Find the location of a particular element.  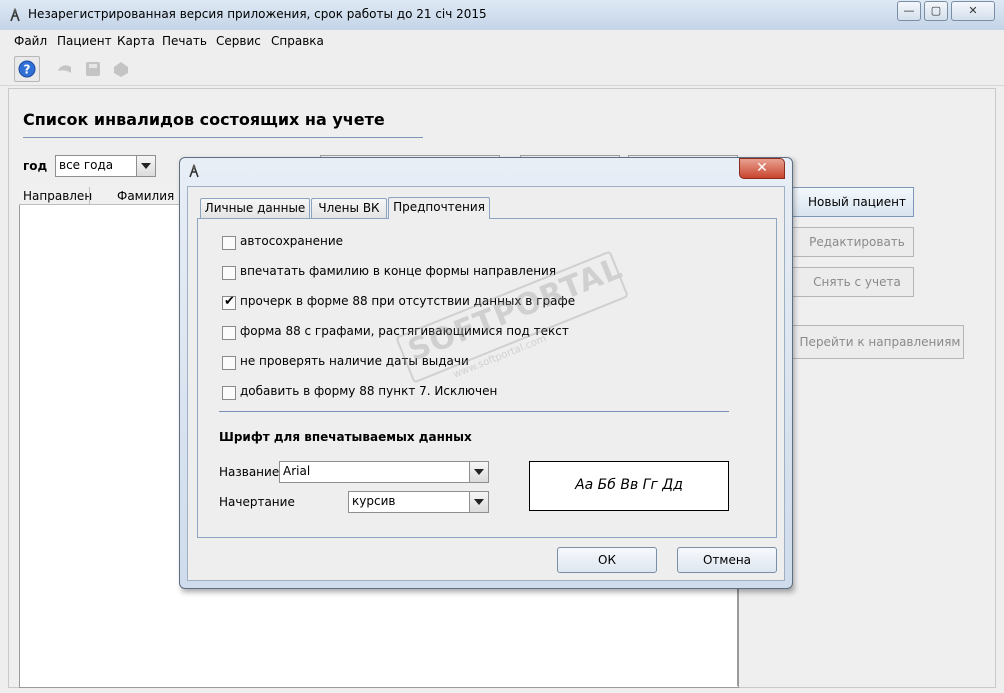

year-label: год is located at coordinates (35, 166).